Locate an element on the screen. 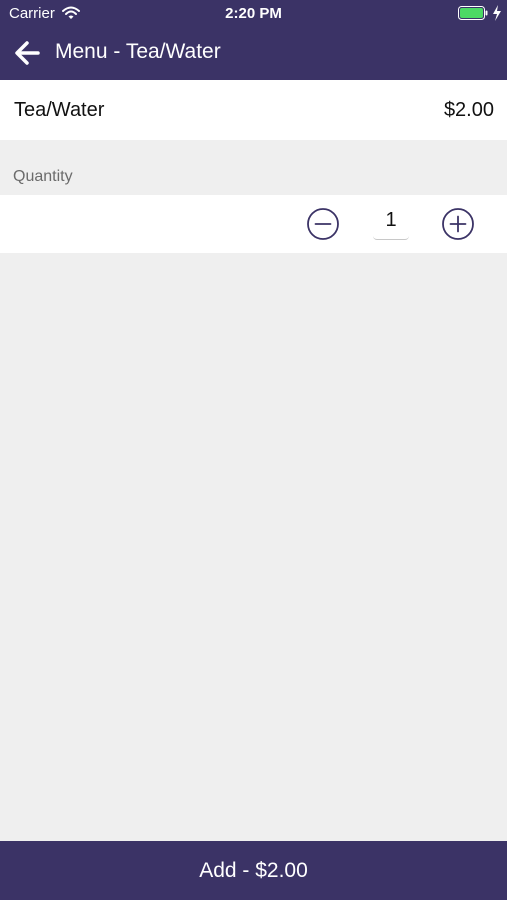 The height and width of the screenshot is (900, 507). quantity-input: 1 is located at coordinates (391, 222).